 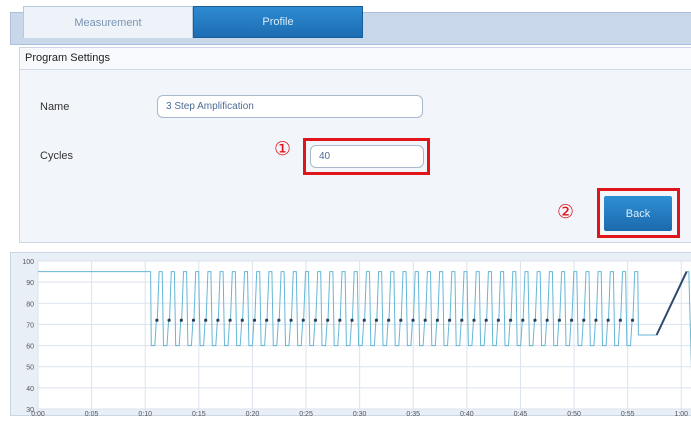 What do you see at coordinates (413, 414) in the screenshot?
I see `x-tick-label: 0:35` at bounding box center [413, 414].